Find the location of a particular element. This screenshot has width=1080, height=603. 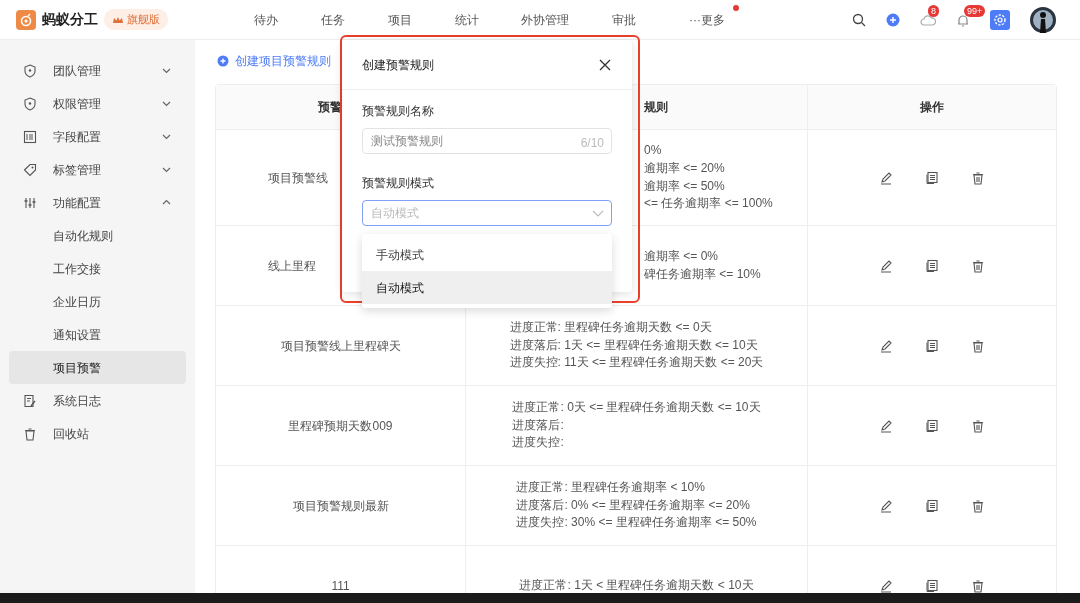

search-button is located at coordinates (859, 19).